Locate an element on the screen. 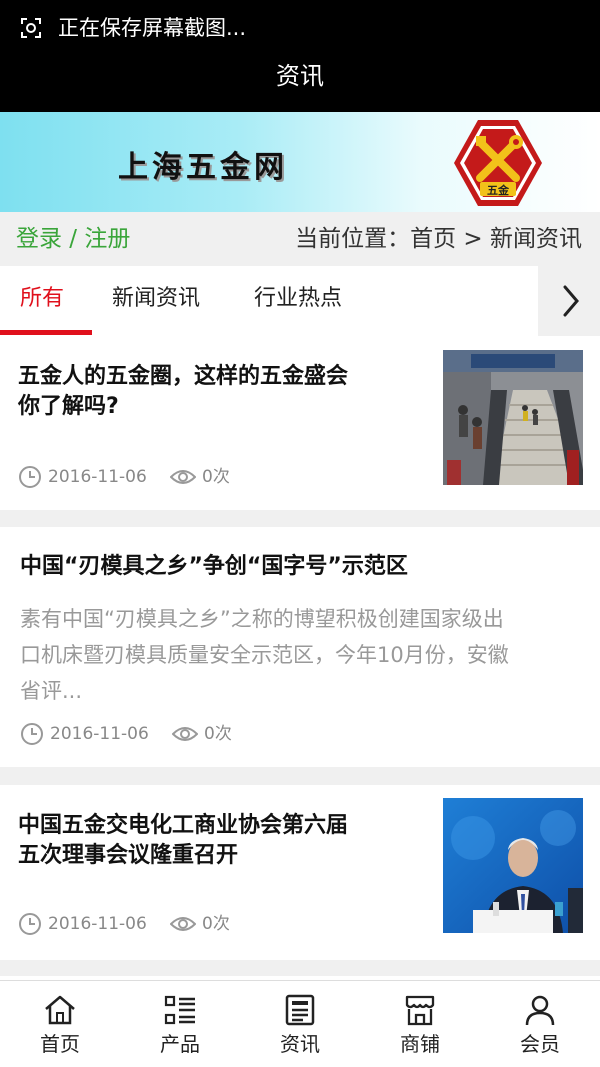  nav-home: 首页 is located at coordinates (60, 1024).